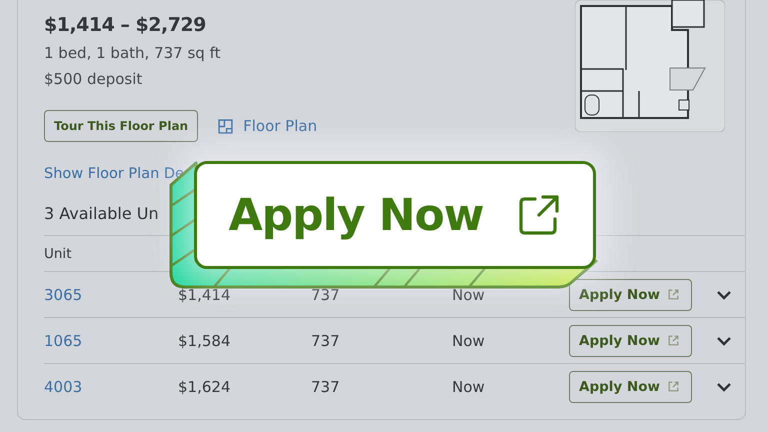 Image resolution: width=768 pixels, height=432 pixels. Describe the element at coordinates (94, 79) in the screenshot. I see `deposit-text: $500 deposit` at that location.